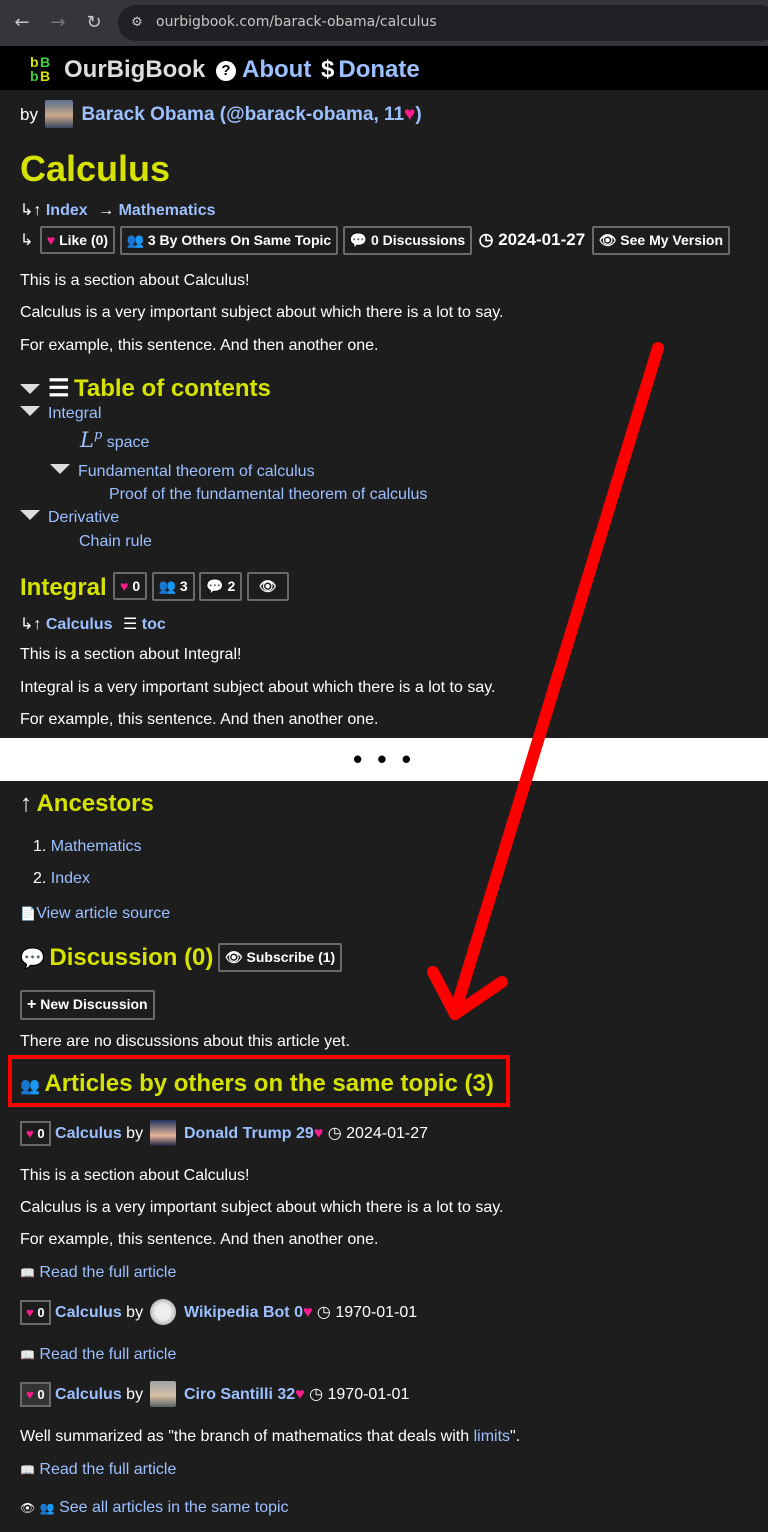 The height and width of the screenshot is (1532, 768). What do you see at coordinates (34, 75) in the screenshot?
I see `svg-text: b` at bounding box center [34, 75].